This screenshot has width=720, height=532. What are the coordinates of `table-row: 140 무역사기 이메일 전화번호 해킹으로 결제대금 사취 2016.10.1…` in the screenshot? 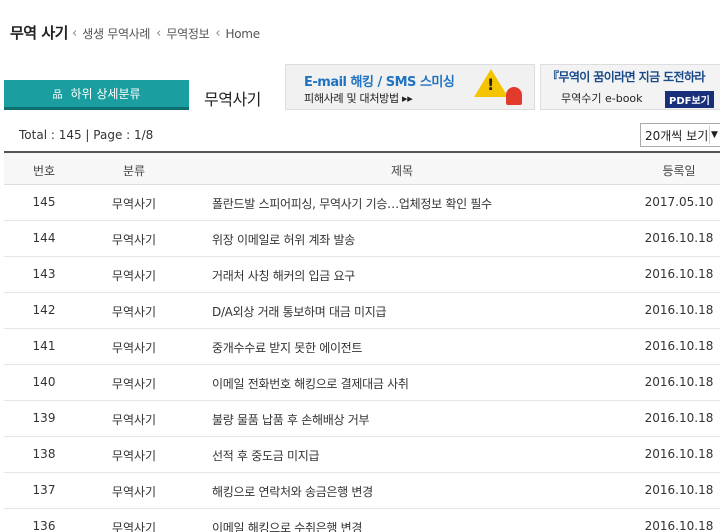 It's located at (362, 383).